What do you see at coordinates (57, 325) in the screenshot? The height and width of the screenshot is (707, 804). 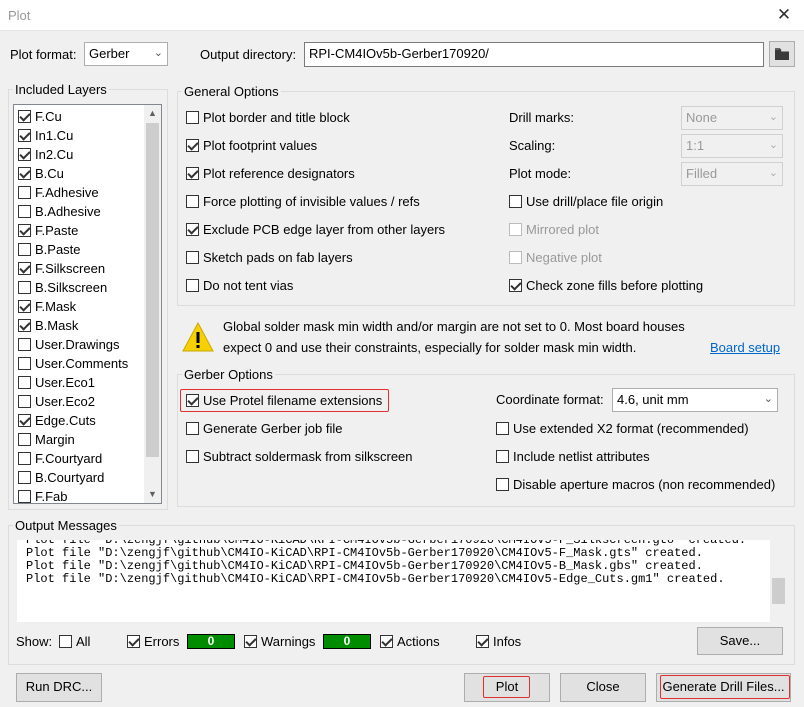 I see `layer-label: B.Mask` at bounding box center [57, 325].